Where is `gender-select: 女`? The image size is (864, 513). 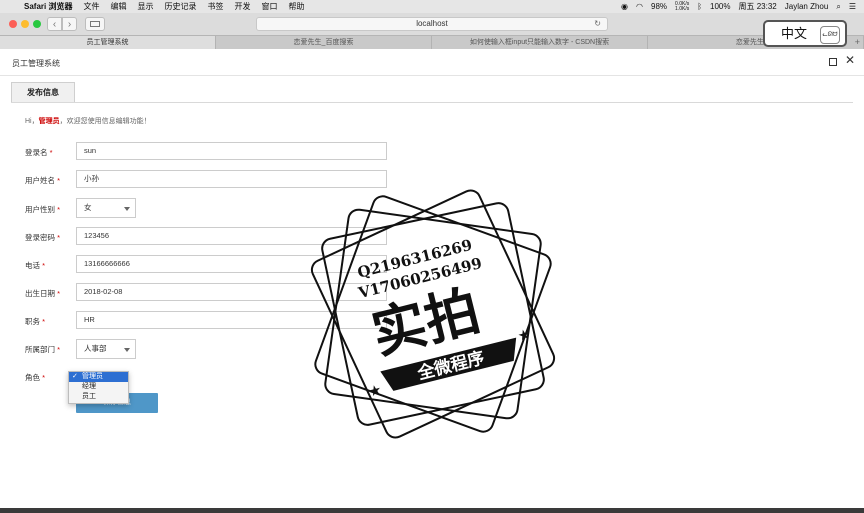 gender-select: 女 is located at coordinates (106, 208).